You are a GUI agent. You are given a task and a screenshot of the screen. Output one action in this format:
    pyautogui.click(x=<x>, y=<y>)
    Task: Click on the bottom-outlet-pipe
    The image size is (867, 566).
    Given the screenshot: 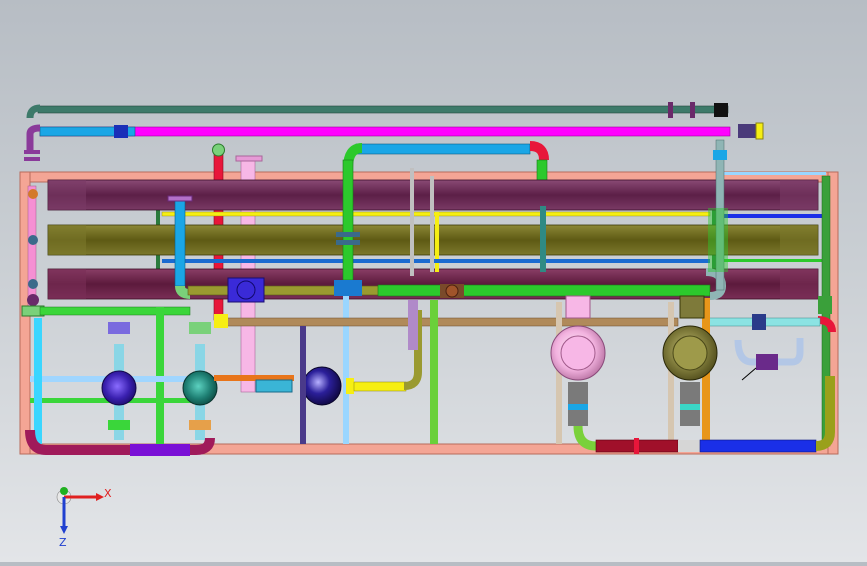 What is the action you would take?
    pyautogui.click(x=715, y=415)
    